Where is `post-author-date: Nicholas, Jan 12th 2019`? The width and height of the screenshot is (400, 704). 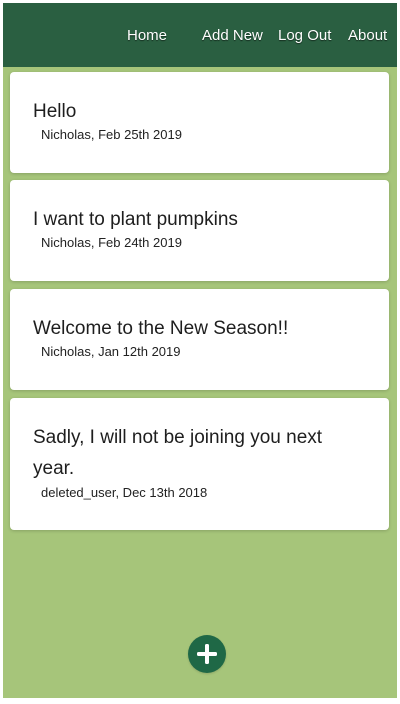 post-author-date: Nicholas, Jan 12th 2019 is located at coordinates (111, 351).